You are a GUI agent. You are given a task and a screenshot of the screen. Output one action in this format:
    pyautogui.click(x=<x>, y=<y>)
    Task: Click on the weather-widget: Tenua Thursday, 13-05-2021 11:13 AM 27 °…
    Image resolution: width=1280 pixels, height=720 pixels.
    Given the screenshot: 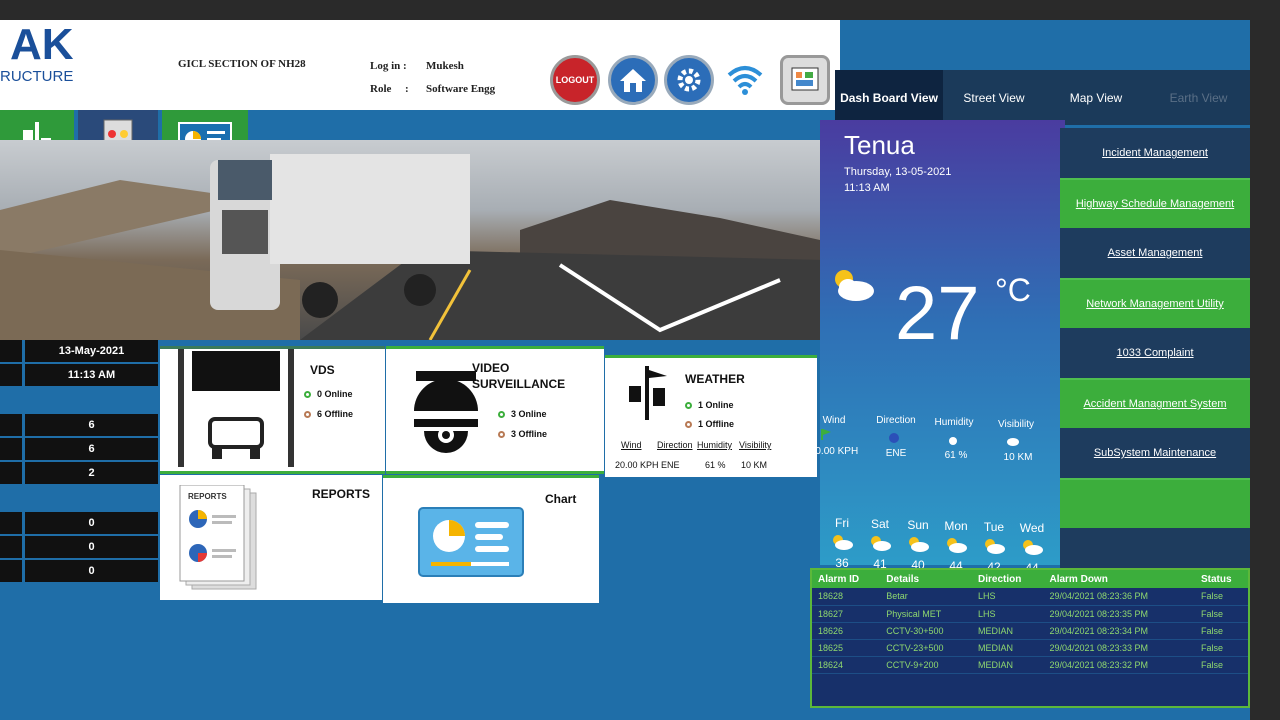 What is the action you would take?
    pyautogui.click(x=937, y=347)
    